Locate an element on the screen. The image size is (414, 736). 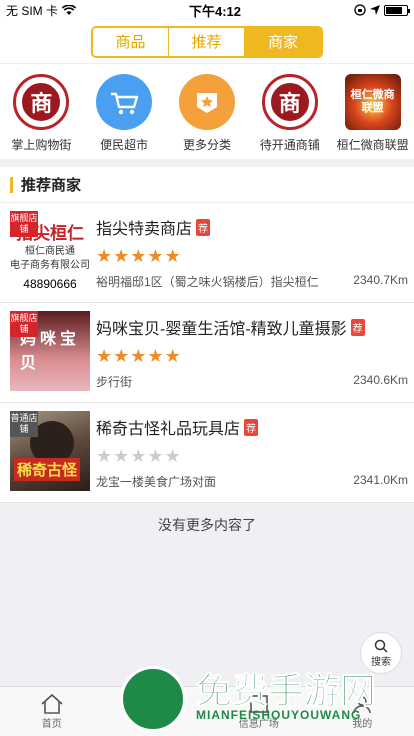
status-bar: 无 SIM 卡 下午4:12 is located at coordinates (207, 10).